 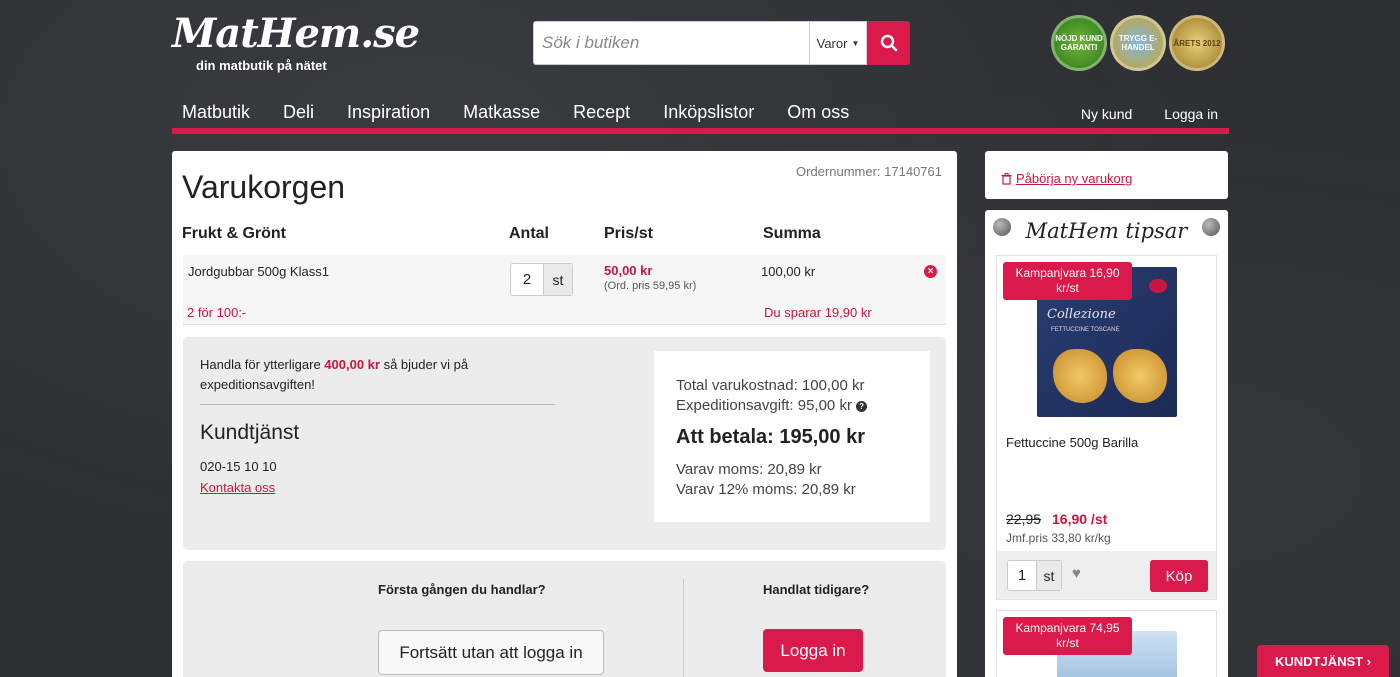 I want to click on nav-item-matbutik: Matbutik, so click(x=216, y=112).